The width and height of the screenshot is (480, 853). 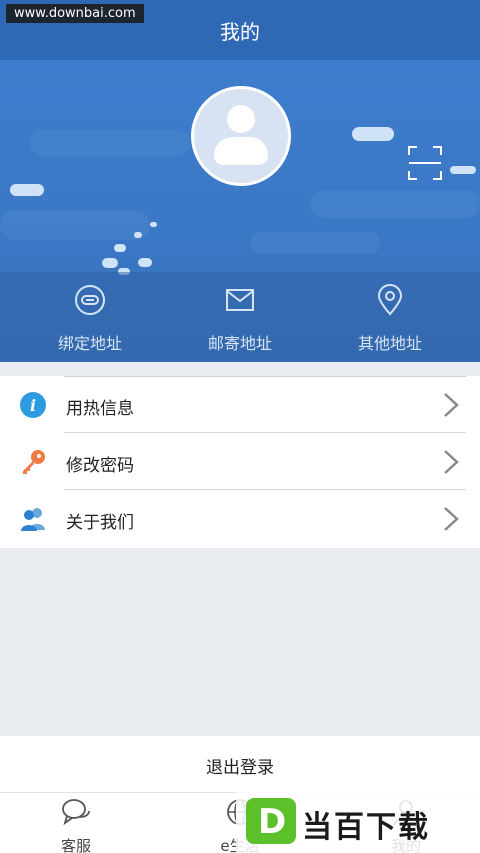 What do you see at coordinates (240, 404) in the screenshot?
I see `menu-item-heating-info: i 用热信息` at bounding box center [240, 404].